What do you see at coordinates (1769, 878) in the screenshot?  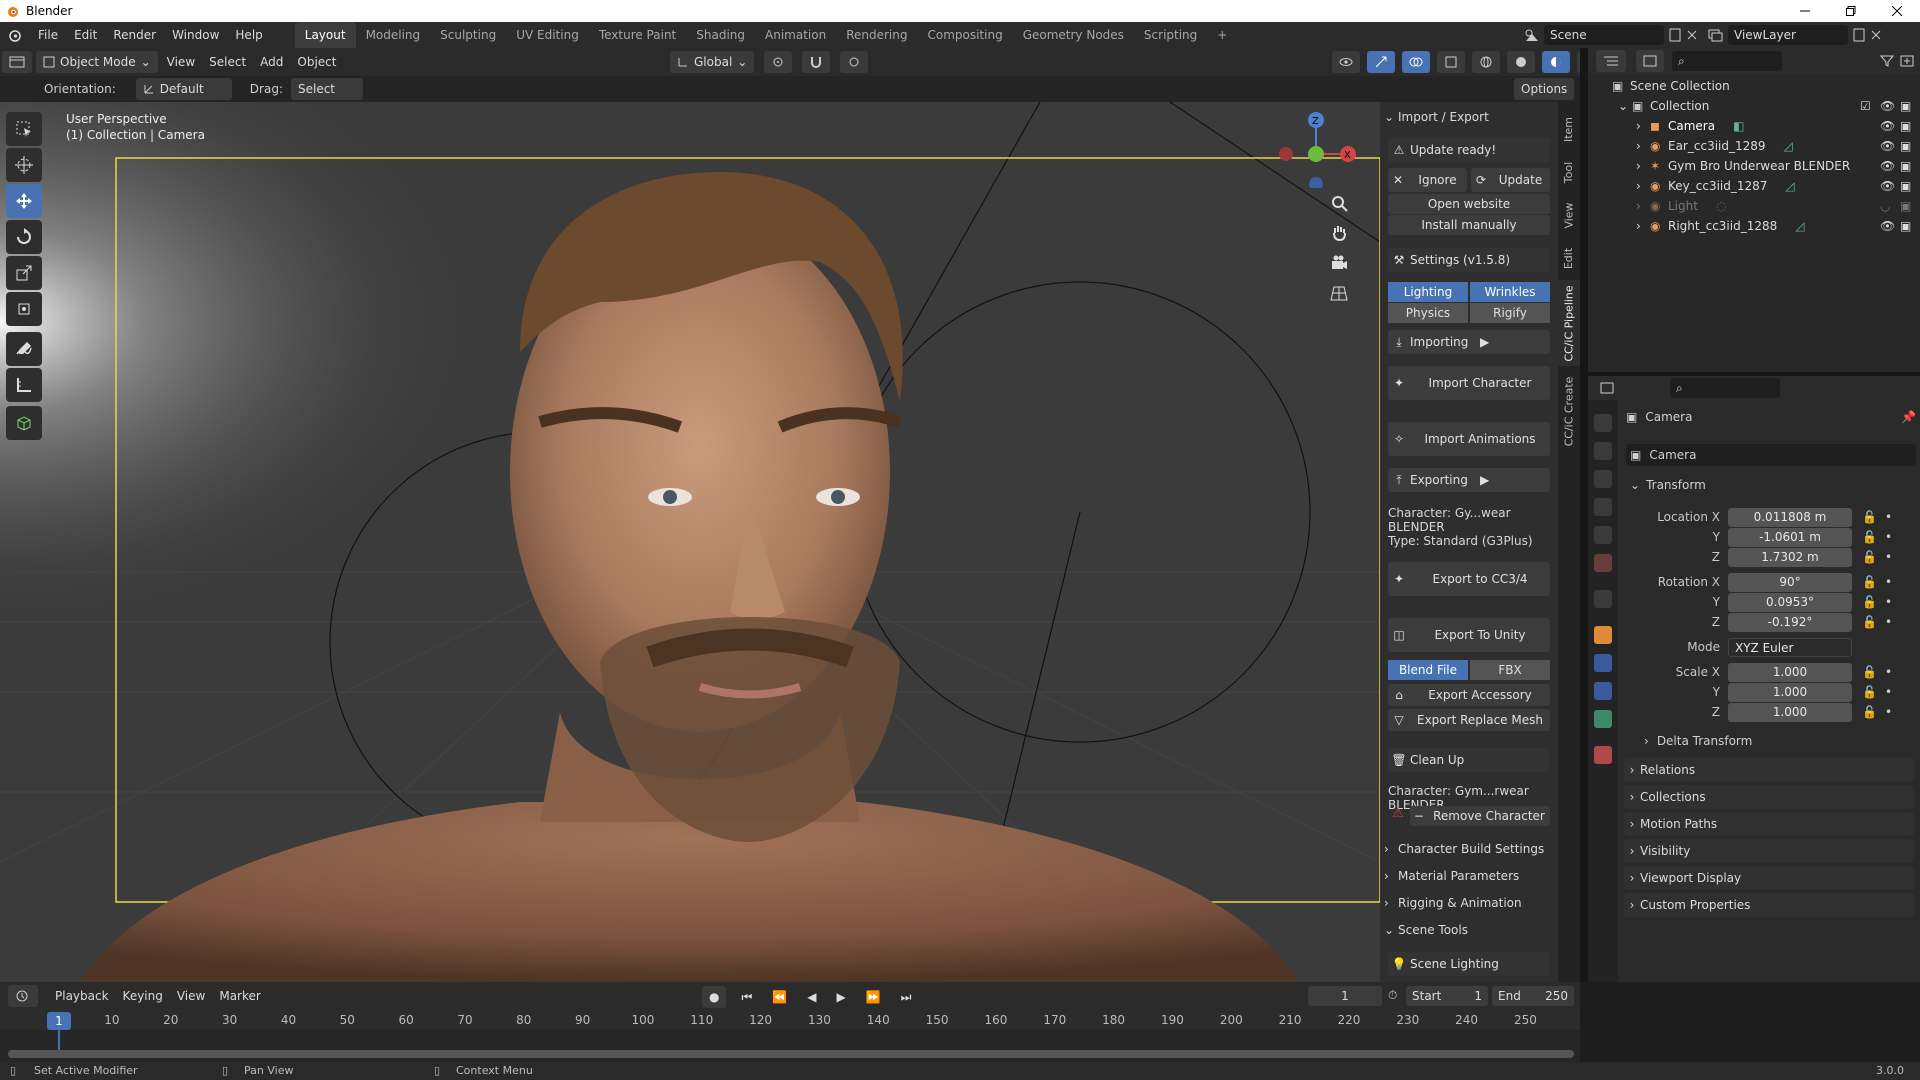 I see `viewport-display-section: › Viewport Display` at bounding box center [1769, 878].